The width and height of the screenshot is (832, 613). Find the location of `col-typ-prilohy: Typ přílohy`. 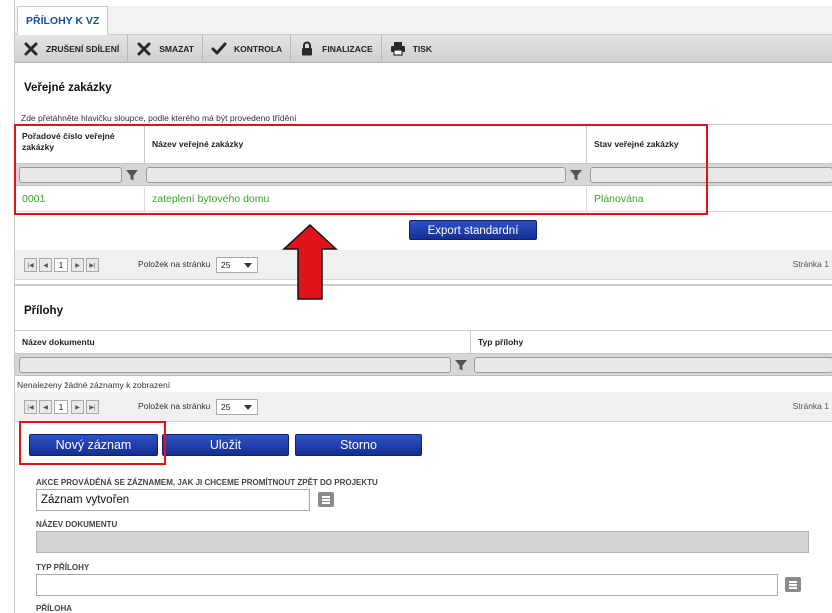

col-typ-prilohy: Typ přílohy is located at coordinates (651, 342).